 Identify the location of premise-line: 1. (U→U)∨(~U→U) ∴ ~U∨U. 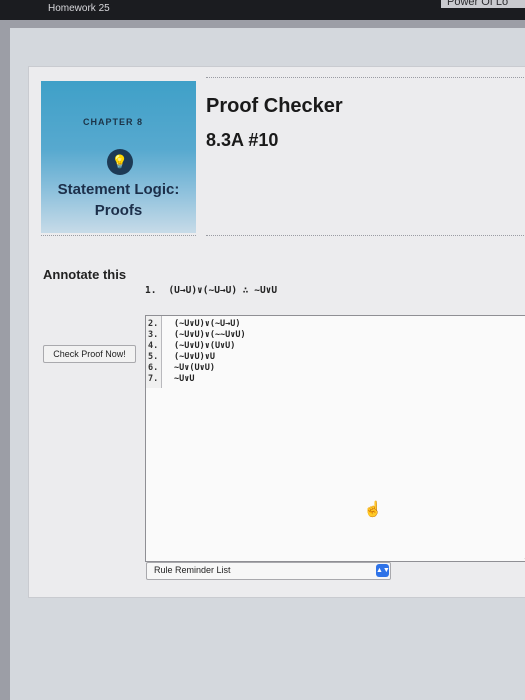
(211, 290).